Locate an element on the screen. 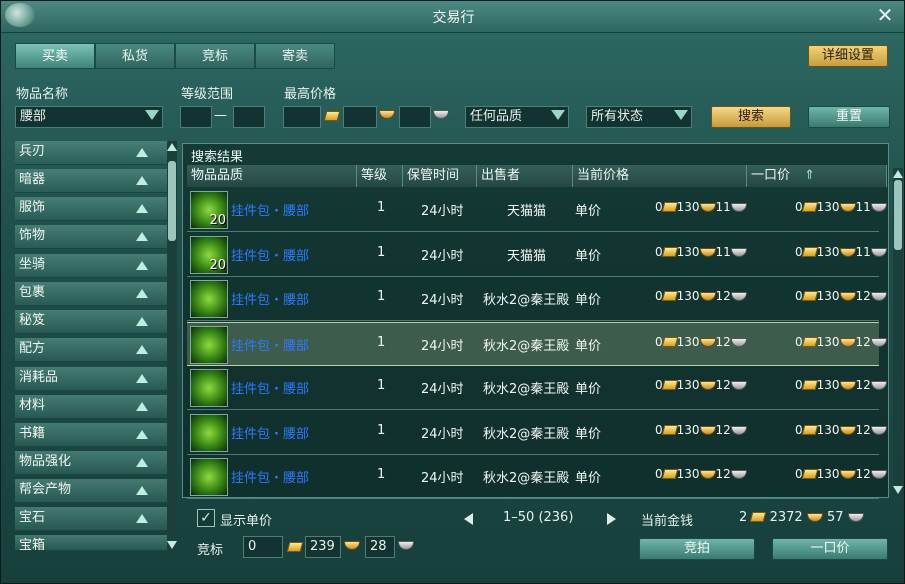 The height and width of the screenshot is (584, 905). bid-silver-input: 239 is located at coordinates (323, 547).